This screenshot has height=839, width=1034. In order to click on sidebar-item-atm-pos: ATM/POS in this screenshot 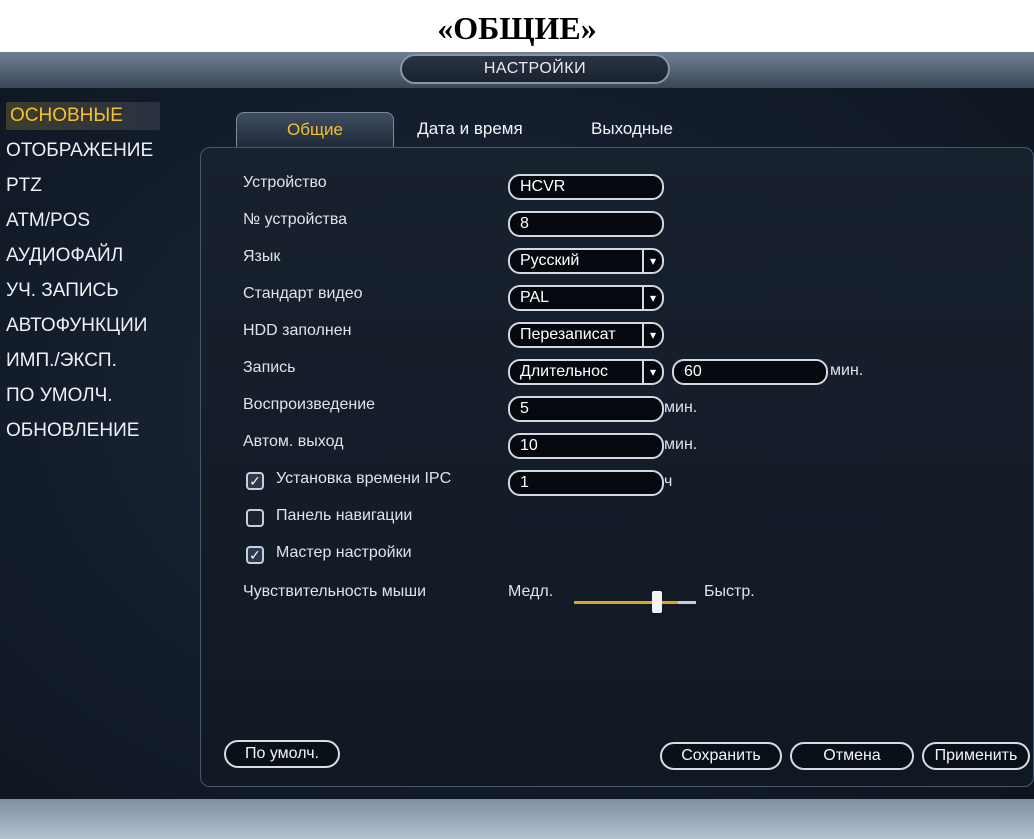, I will do `click(48, 221)`.